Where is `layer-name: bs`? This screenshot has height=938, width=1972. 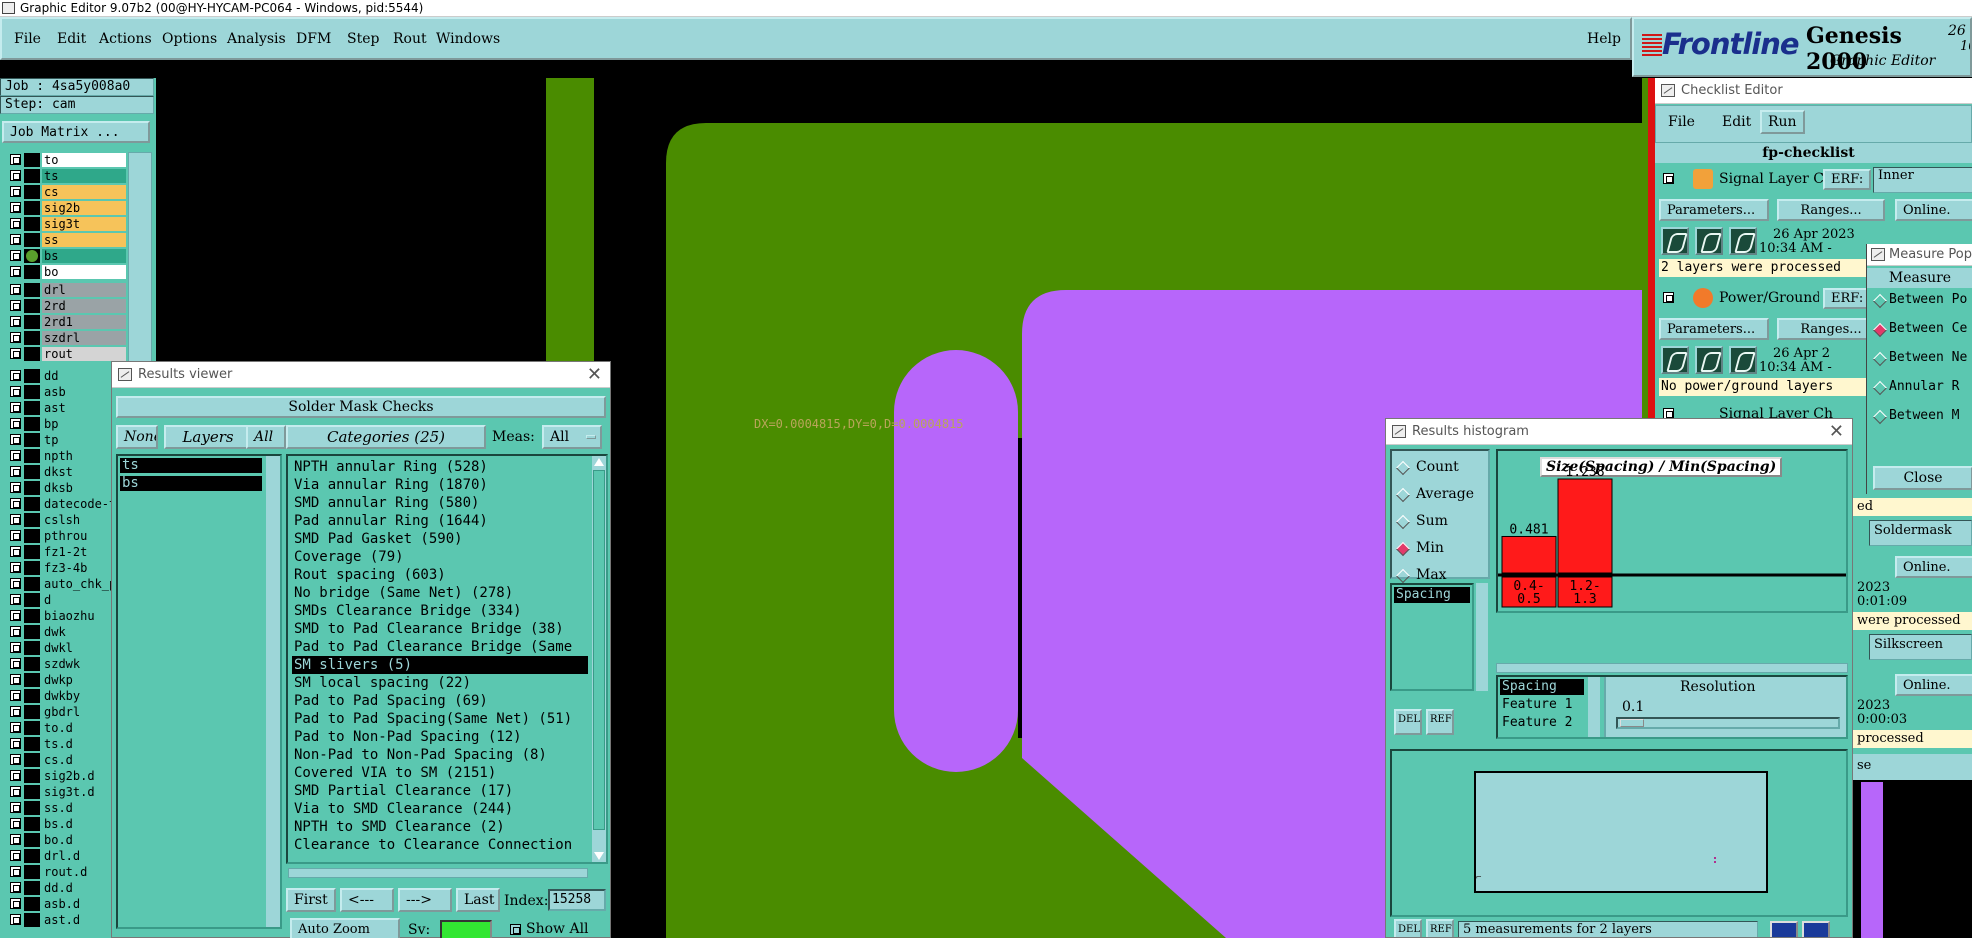 layer-name: bs is located at coordinates (84, 256).